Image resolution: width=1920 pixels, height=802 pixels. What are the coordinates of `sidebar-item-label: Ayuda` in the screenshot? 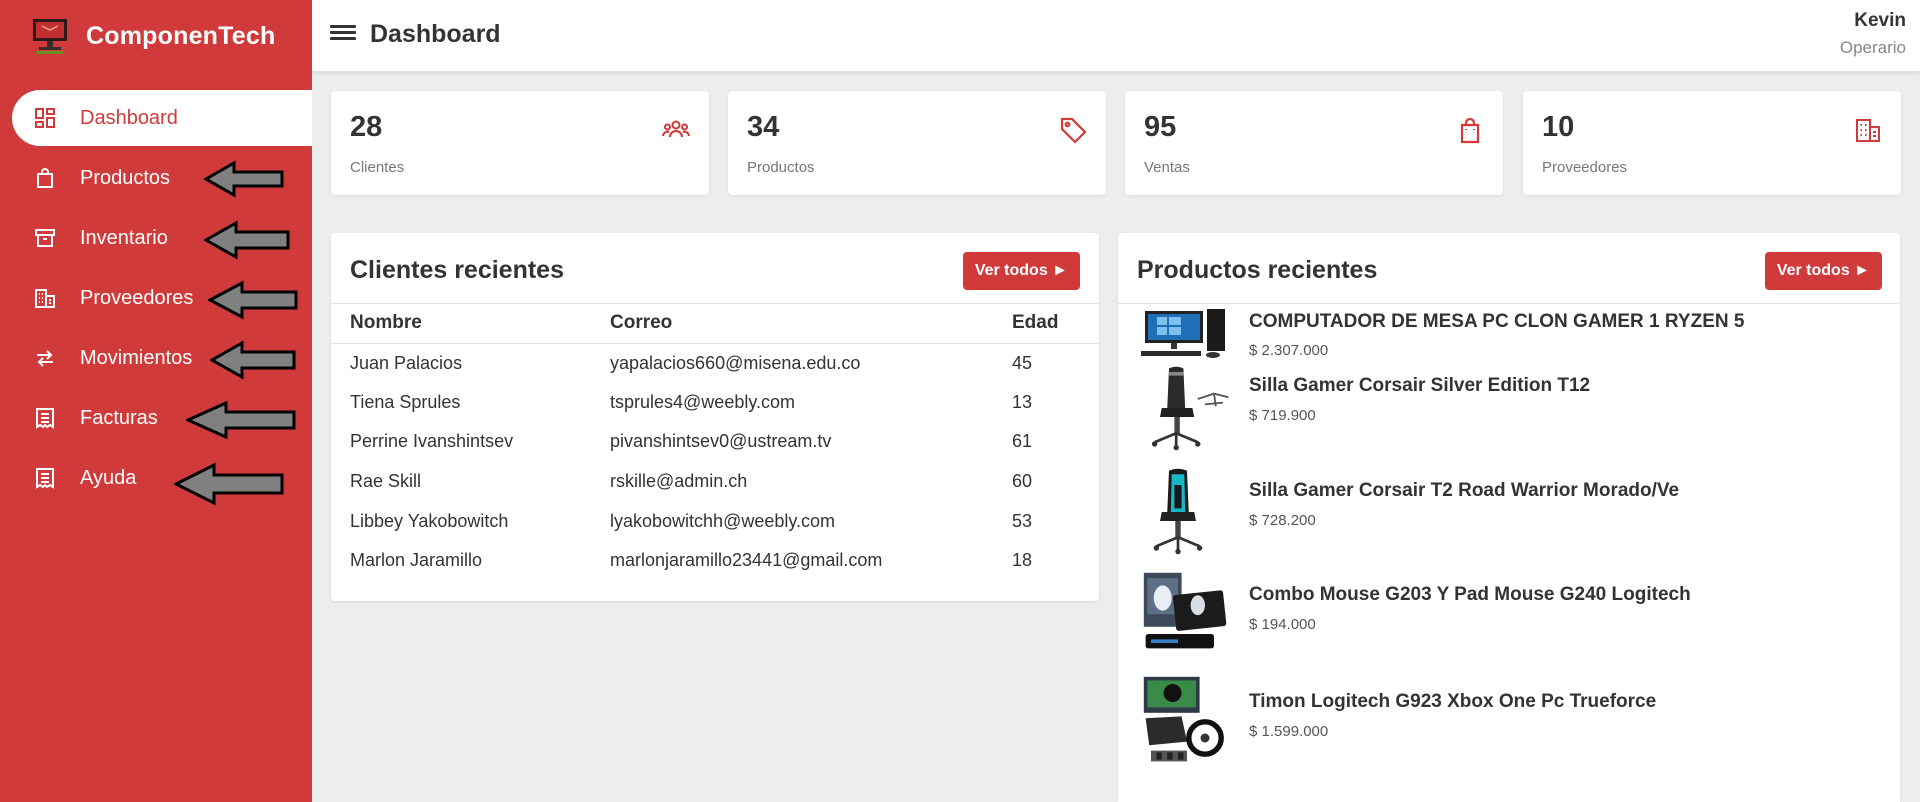 It's located at (108, 477).